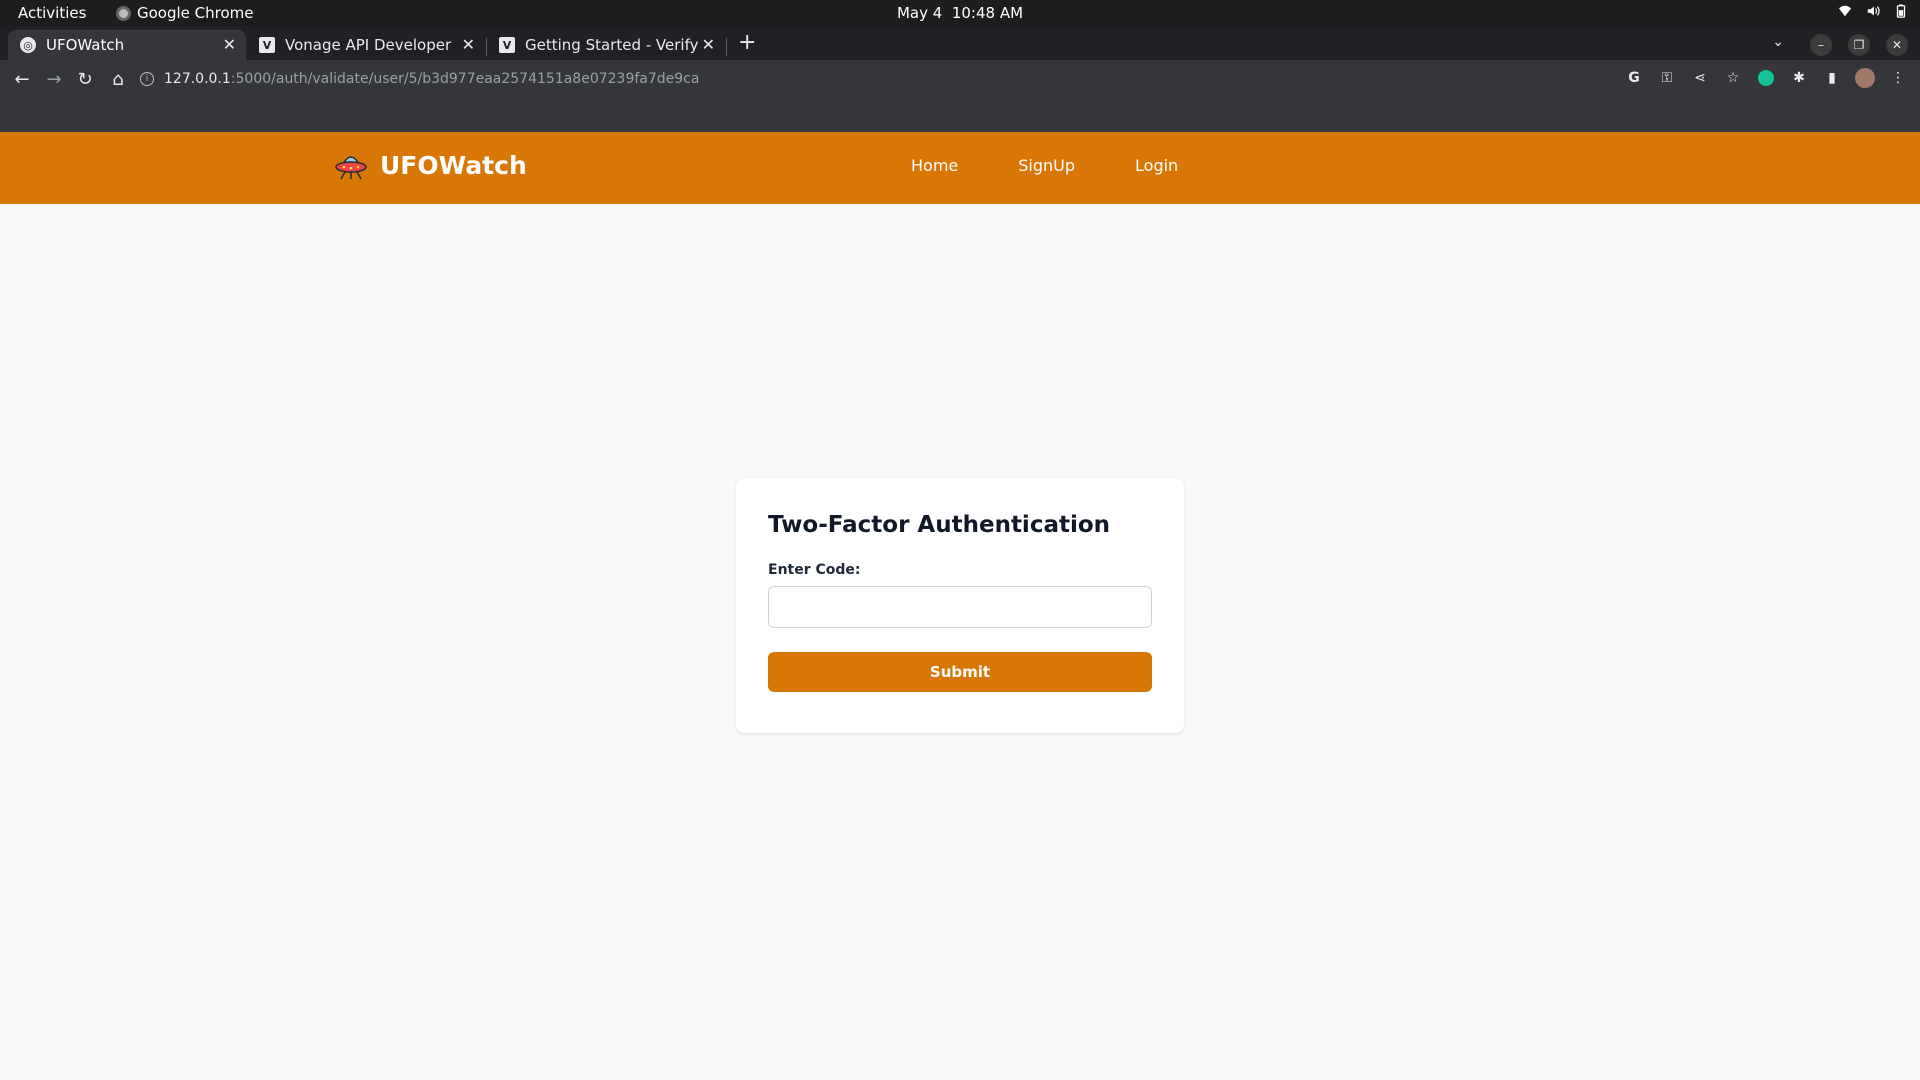 The height and width of the screenshot is (1080, 1920). What do you see at coordinates (939, 525) in the screenshot?
I see `card-title: Two-Factor Authentication` at bounding box center [939, 525].